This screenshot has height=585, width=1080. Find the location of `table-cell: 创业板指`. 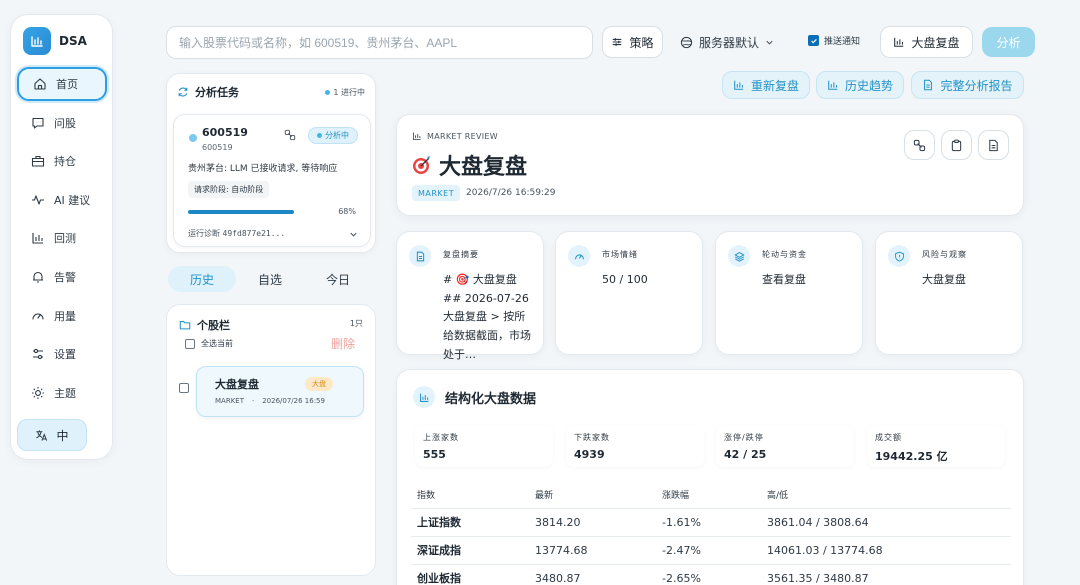

table-cell: 创业板指 is located at coordinates (473, 574).